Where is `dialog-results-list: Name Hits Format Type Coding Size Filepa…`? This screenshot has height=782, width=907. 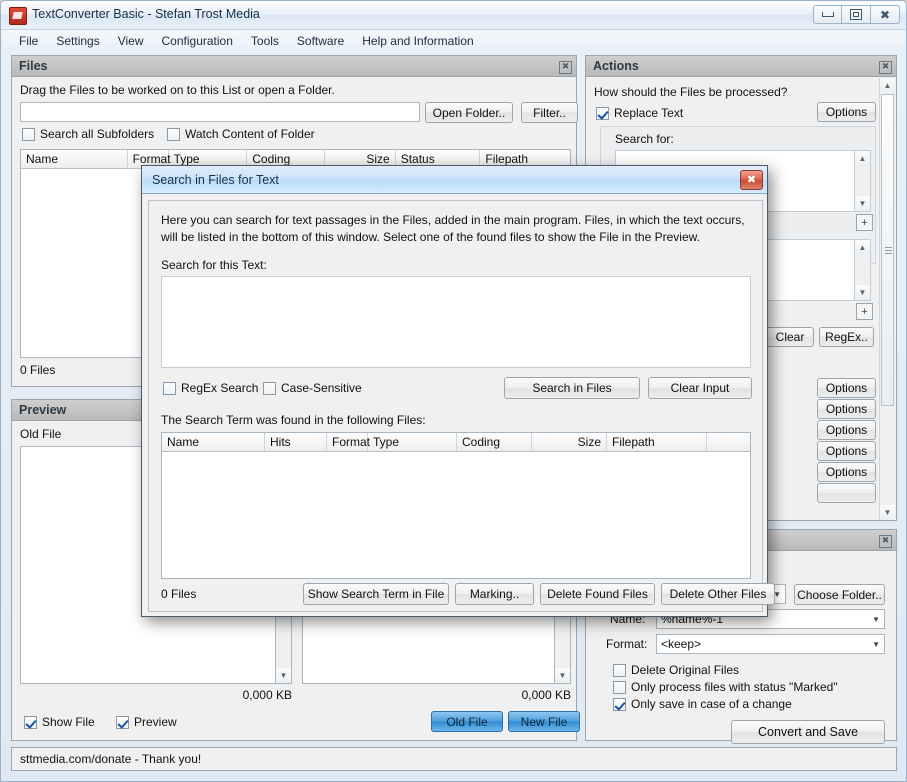
dialog-results-list: Name Hits Format Type Coding Size Filepa… is located at coordinates (456, 505).